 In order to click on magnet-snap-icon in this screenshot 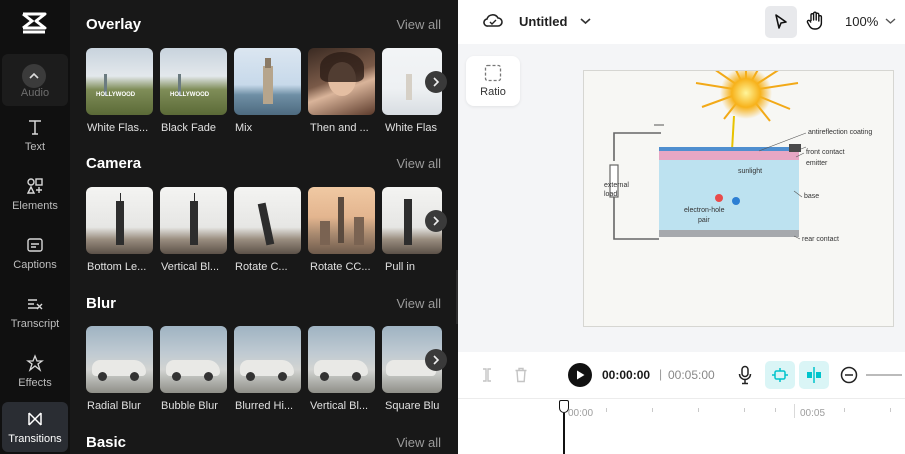, I will do `click(780, 375)`.